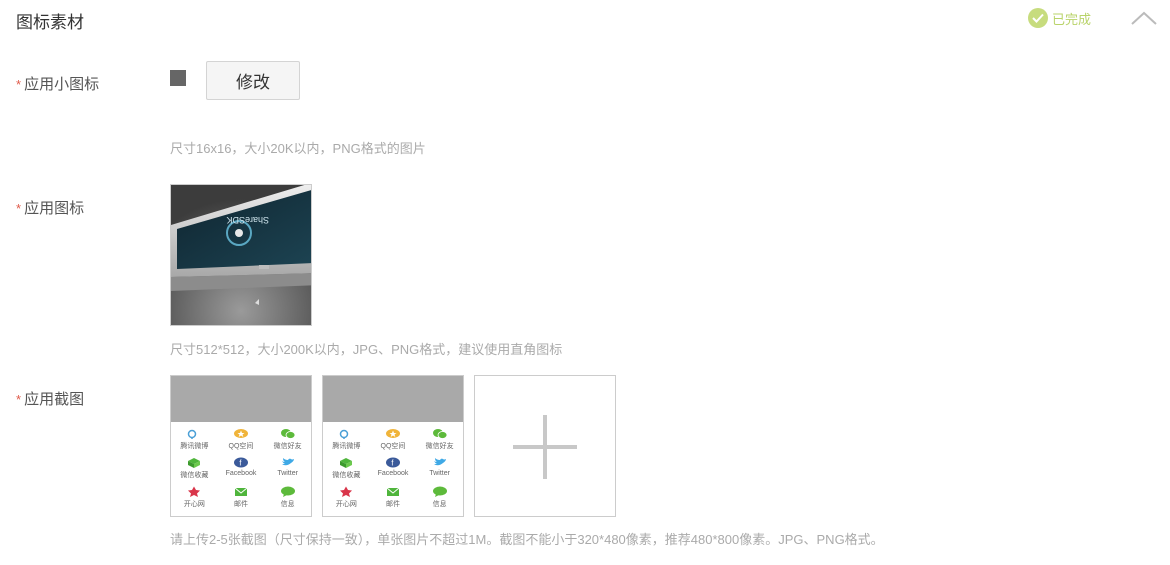 This screenshot has width=1170, height=565. I want to click on app-icon-label-text: 应用图标, so click(54, 208).